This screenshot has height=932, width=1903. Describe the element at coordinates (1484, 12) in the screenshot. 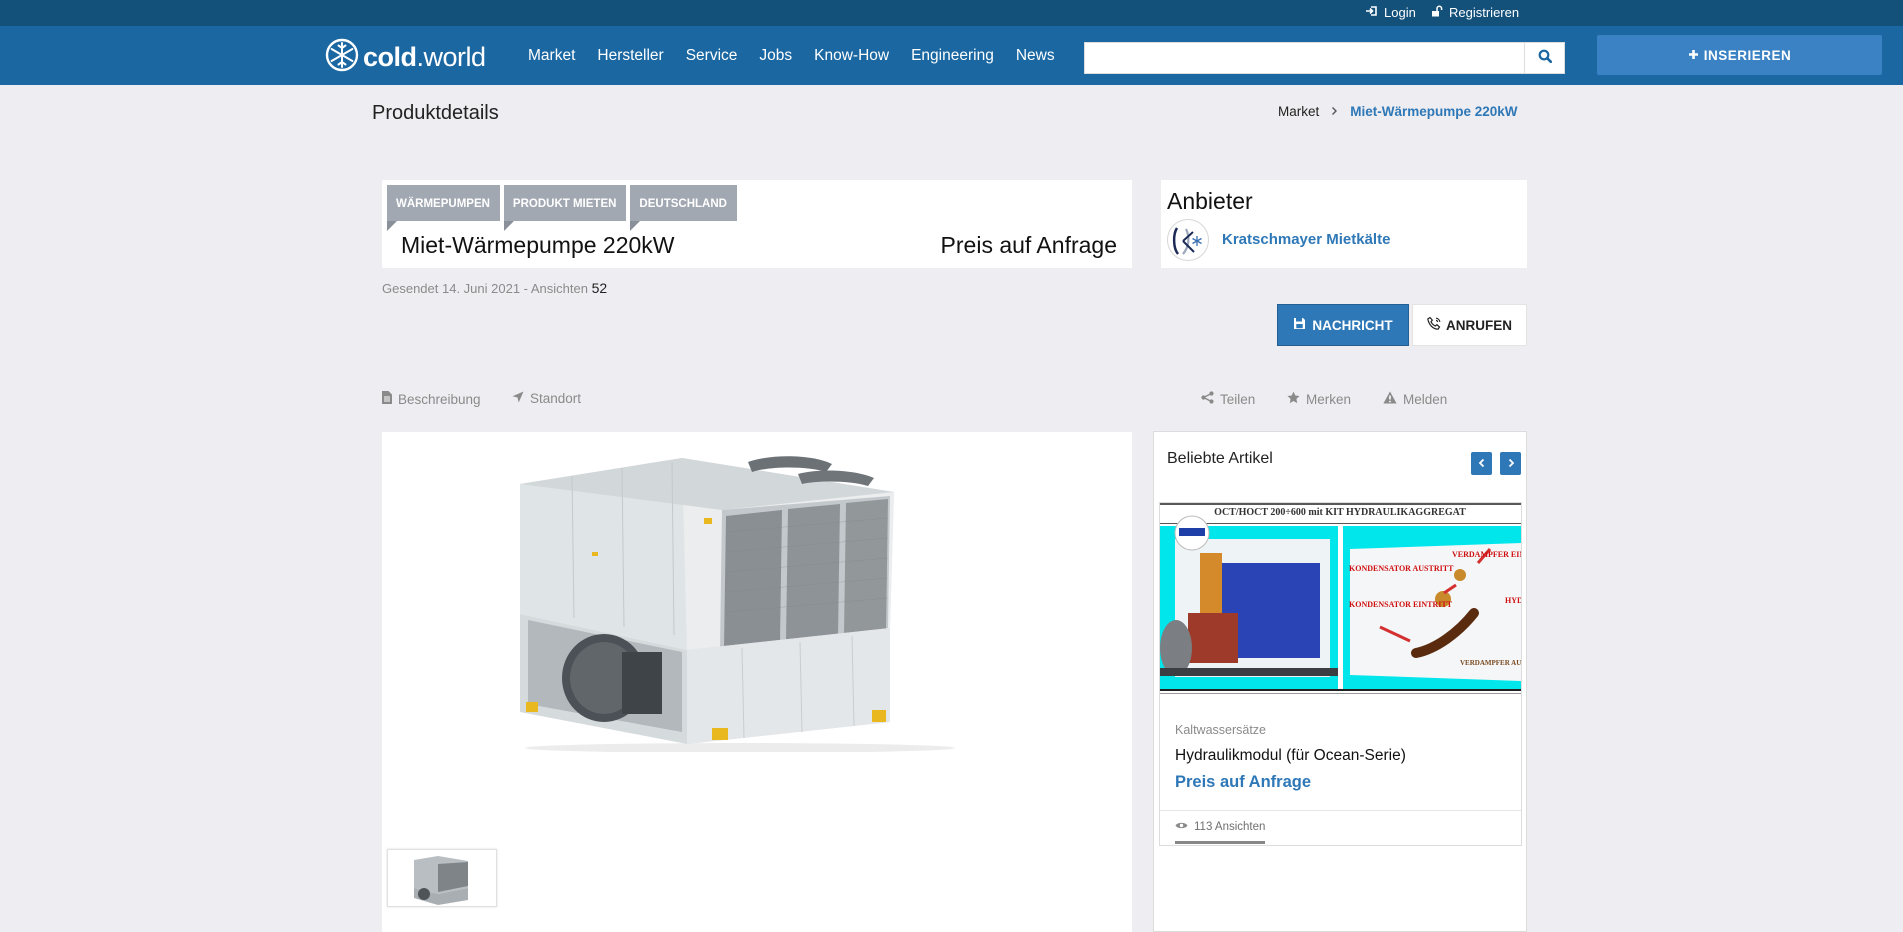

I see `register-label: Registrieren` at that location.